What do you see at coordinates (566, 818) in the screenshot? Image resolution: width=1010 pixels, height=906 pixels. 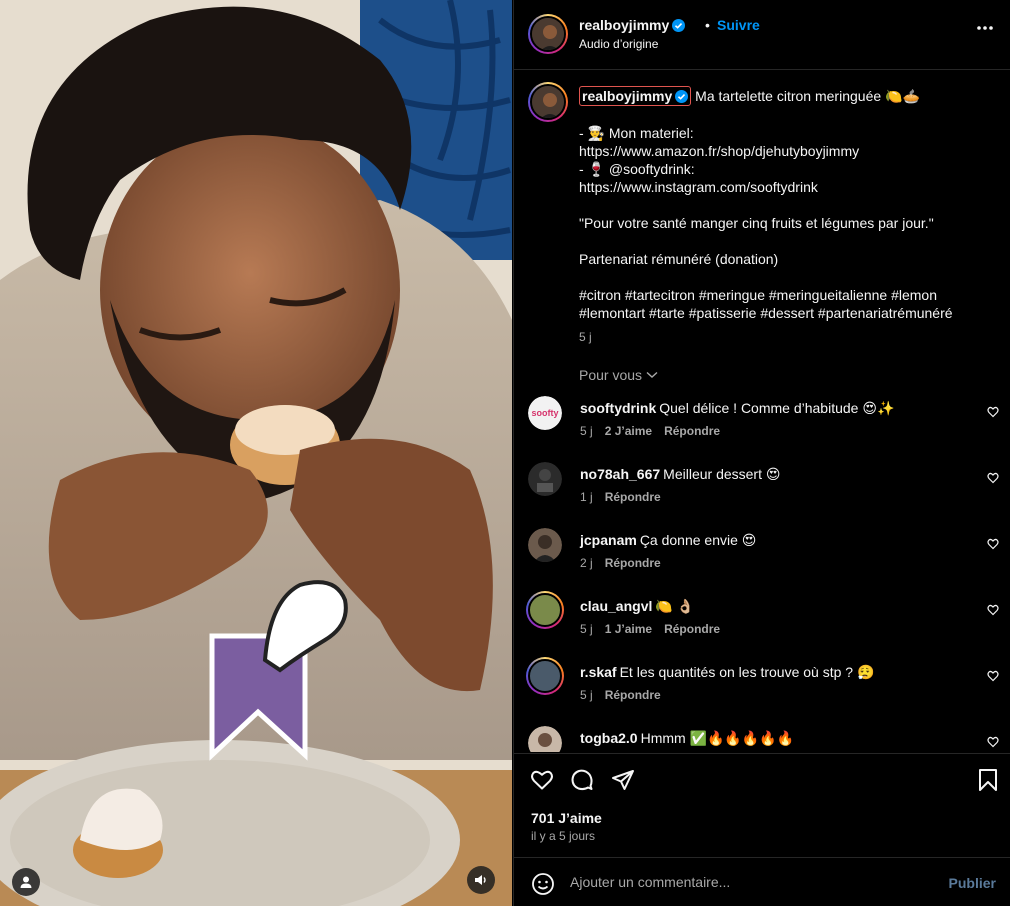 I see `likes-count: 701 J’aime` at bounding box center [566, 818].